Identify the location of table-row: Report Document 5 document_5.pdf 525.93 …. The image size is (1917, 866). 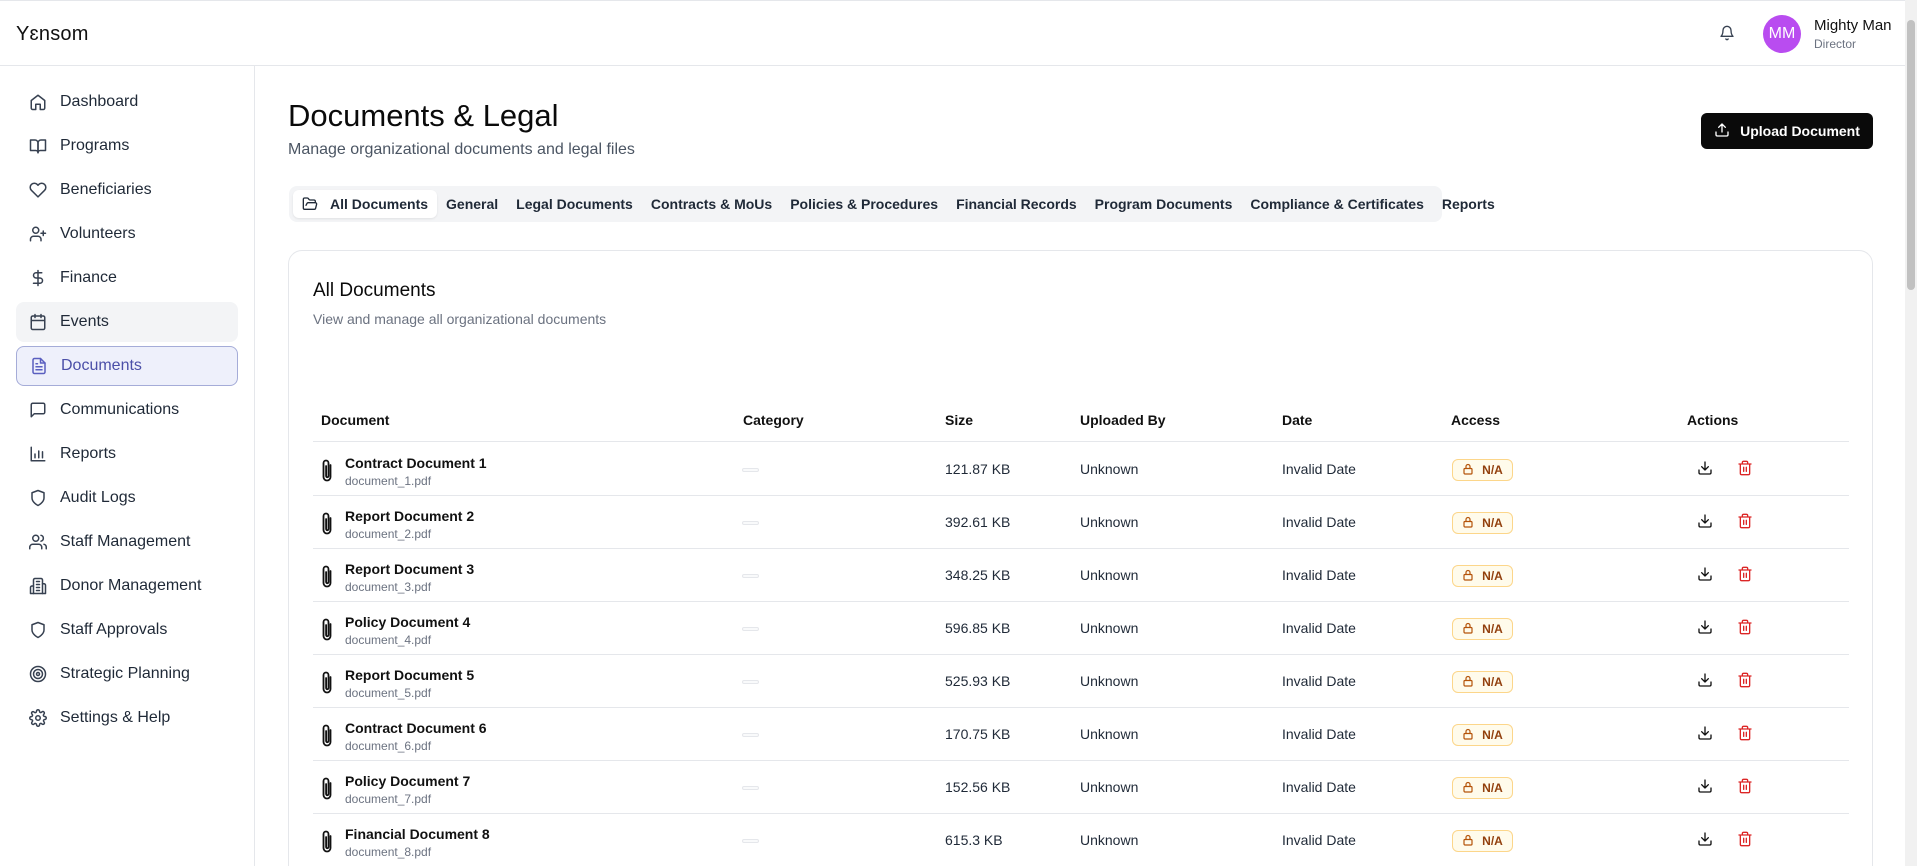
(1081, 681).